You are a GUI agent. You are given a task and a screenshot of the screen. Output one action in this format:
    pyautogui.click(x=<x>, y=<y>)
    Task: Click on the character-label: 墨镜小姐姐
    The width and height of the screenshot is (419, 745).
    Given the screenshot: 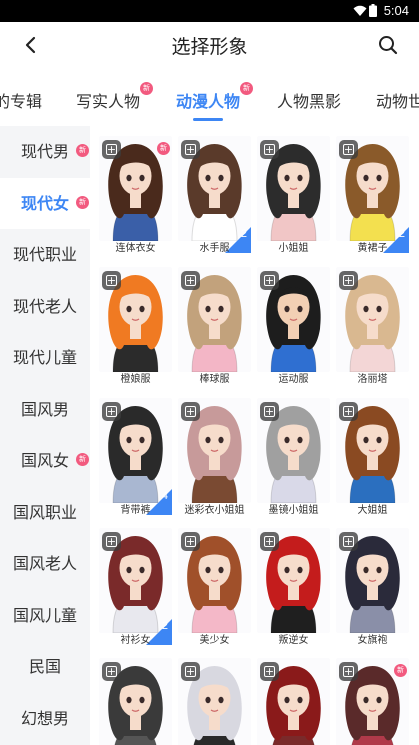 What is the action you would take?
    pyautogui.click(x=293, y=510)
    